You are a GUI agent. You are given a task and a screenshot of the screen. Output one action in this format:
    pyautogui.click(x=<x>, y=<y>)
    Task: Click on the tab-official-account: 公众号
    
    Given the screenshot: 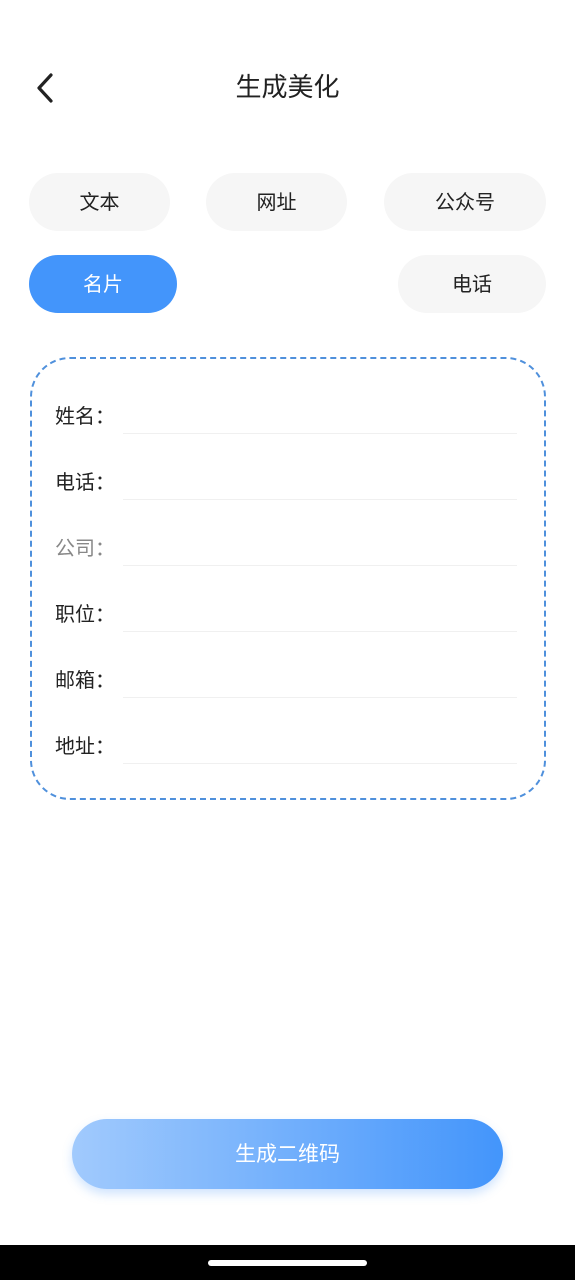 What is the action you would take?
    pyautogui.click(x=465, y=202)
    